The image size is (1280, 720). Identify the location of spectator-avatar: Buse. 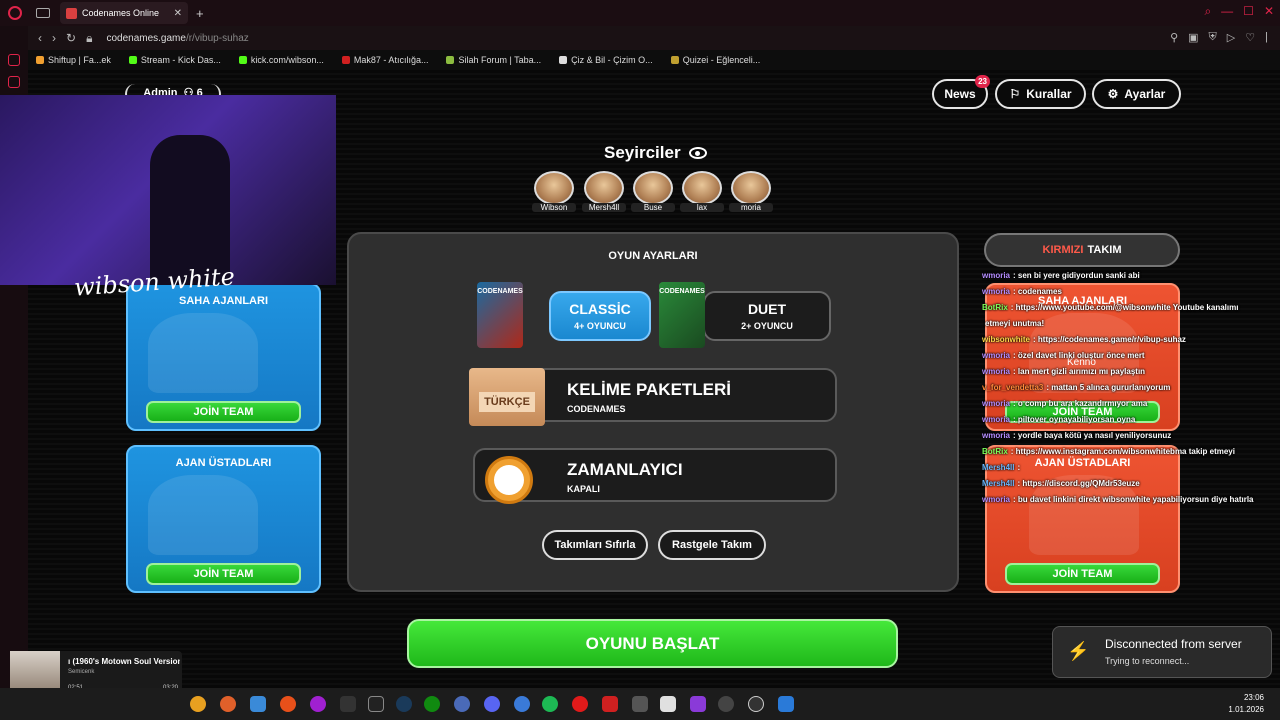
(653, 191).